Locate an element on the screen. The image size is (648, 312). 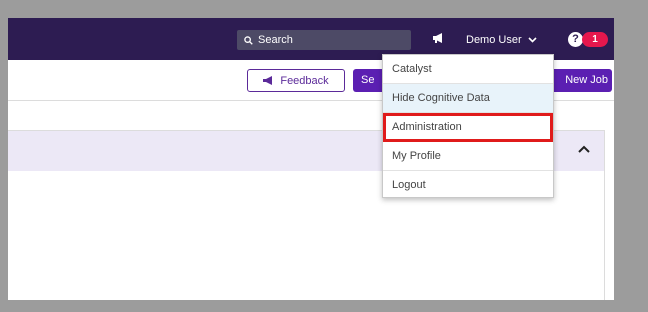
menu-item-label: Logout is located at coordinates (409, 185).